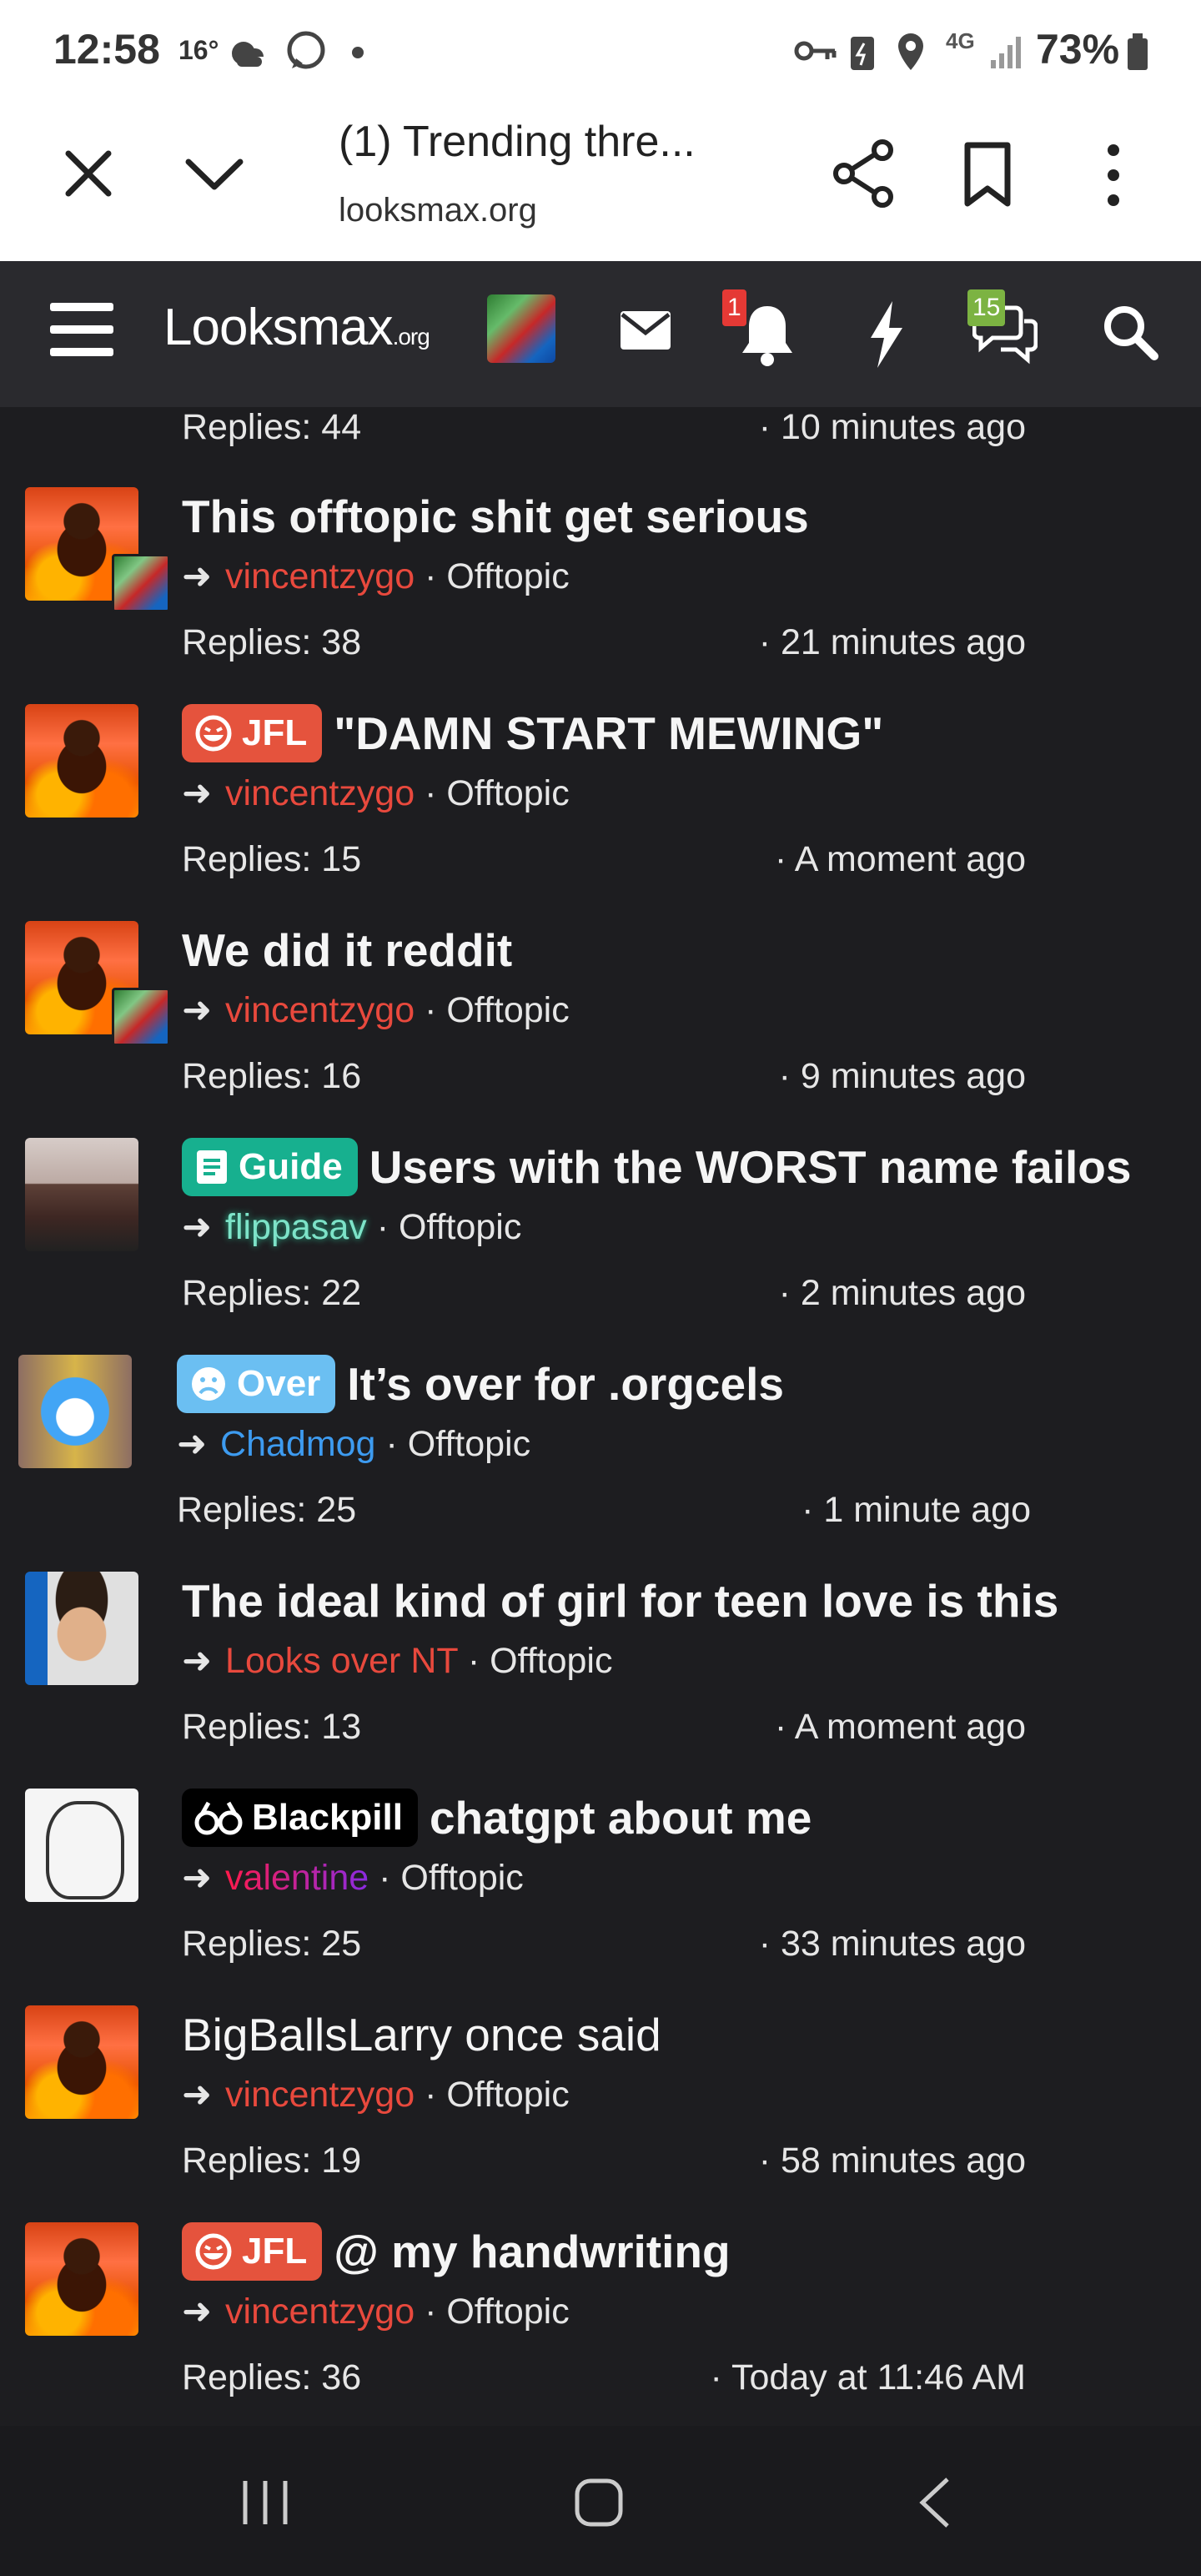 The height and width of the screenshot is (2576, 1201). Describe the element at coordinates (893, 1944) in the screenshot. I see `thread-time: · 33 minutes ago` at that location.